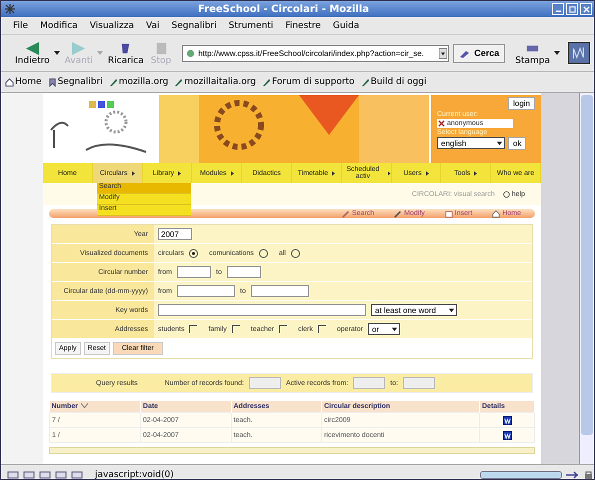 This screenshot has width=595, height=480. Describe the element at coordinates (112, 25) in the screenshot. I see `menu-item: Visualizza` at that location.